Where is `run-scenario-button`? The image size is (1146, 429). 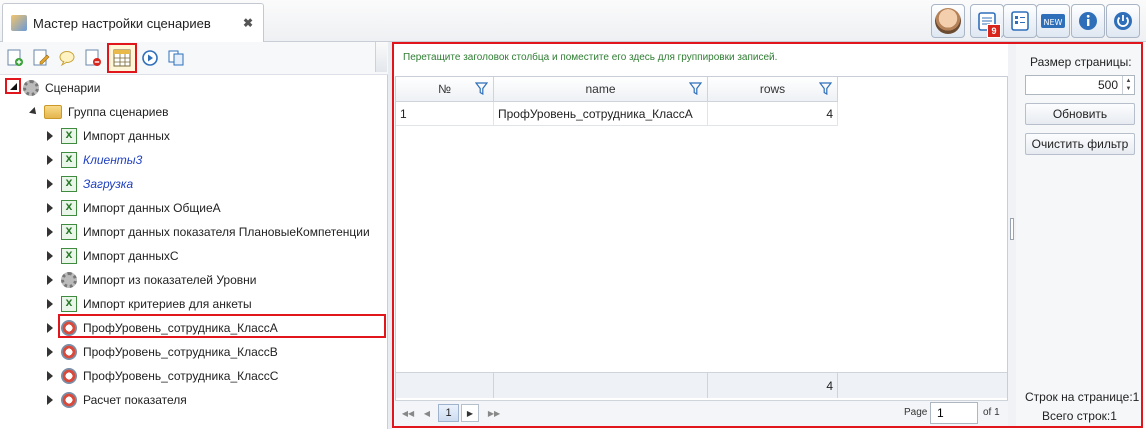 run-scenario-button is located at coordinates (150, 58).